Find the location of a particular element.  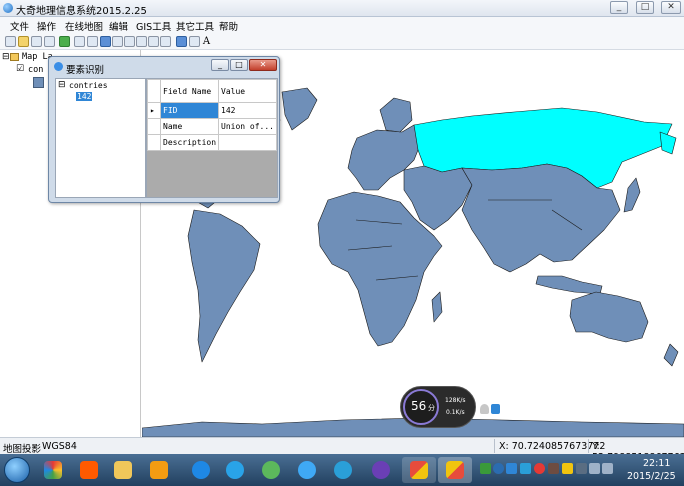

tray-help-icon is located at coordinates (498, 468).